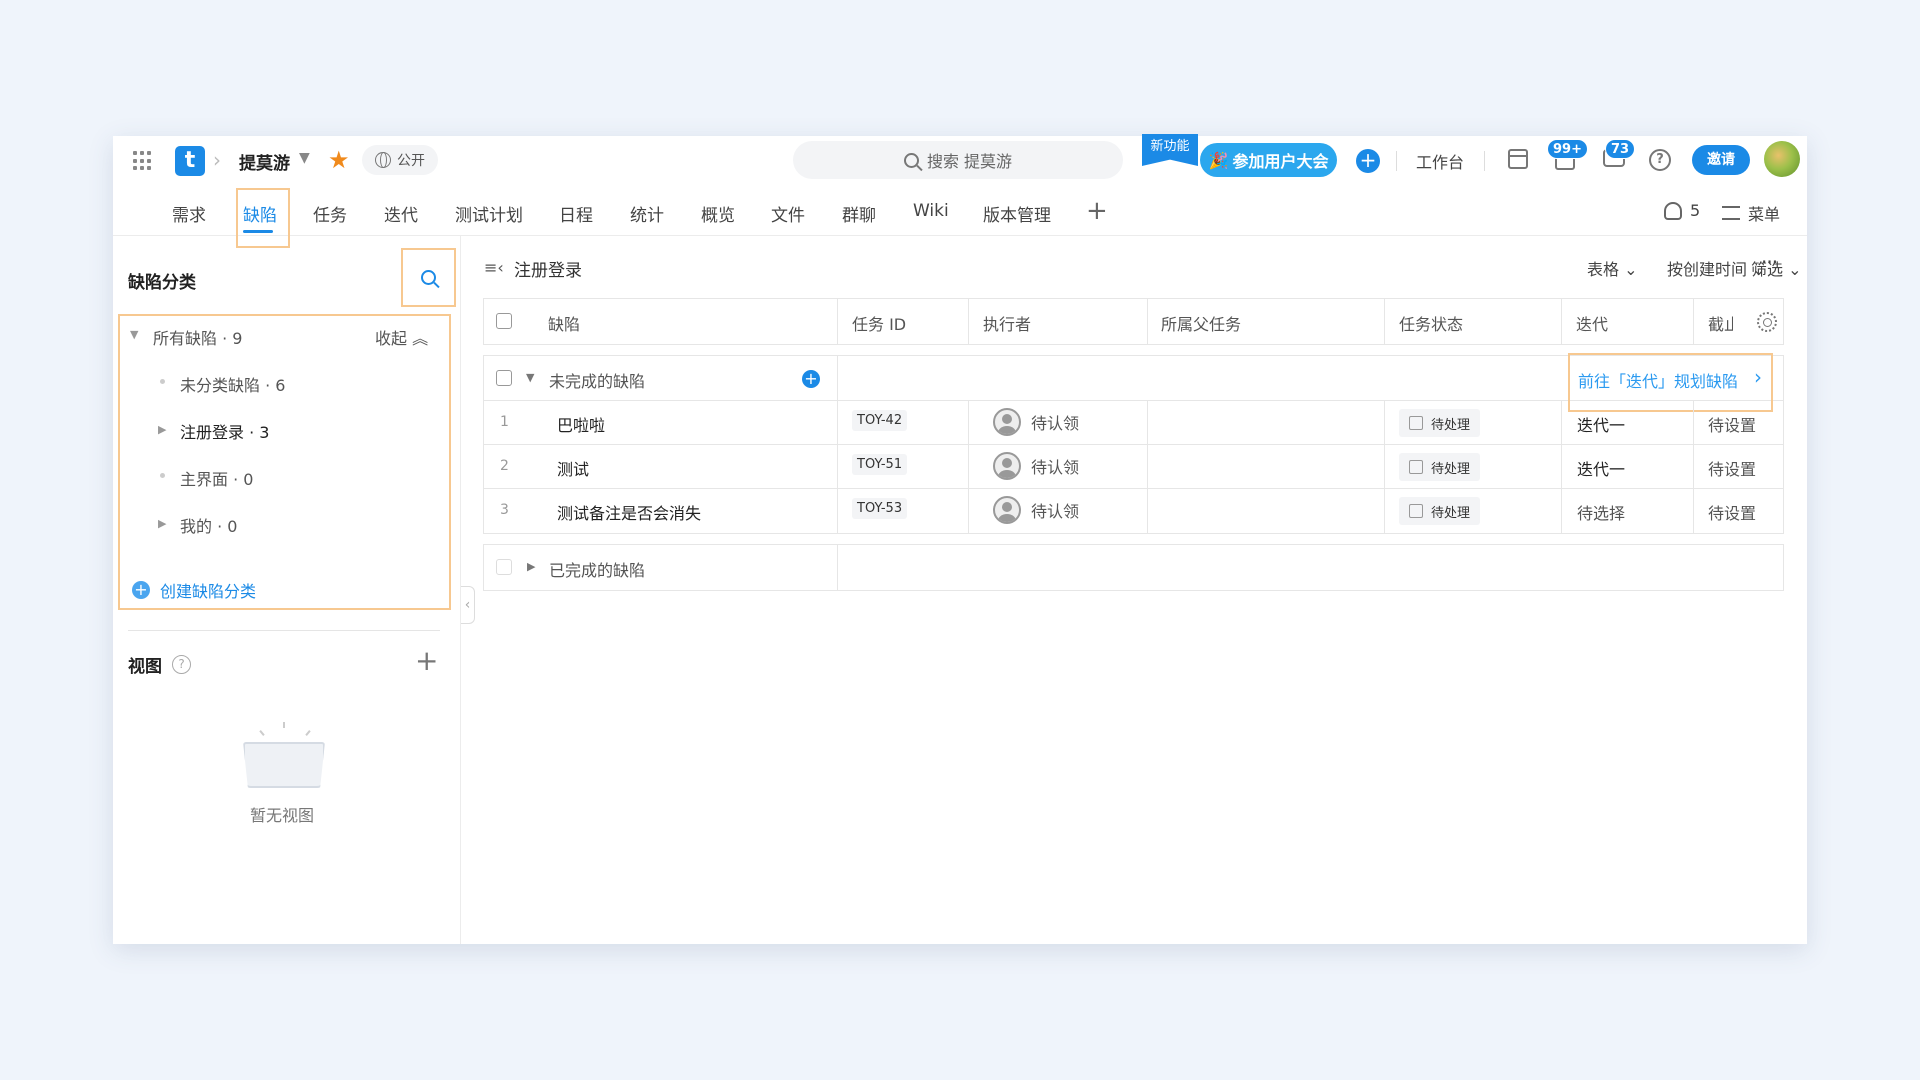 This screenshot has width=1920, height=1080. What do you see at coordinates (426, 660) in the screenshot?
I see `add-view-button: +` at bounding box center [426, 660].